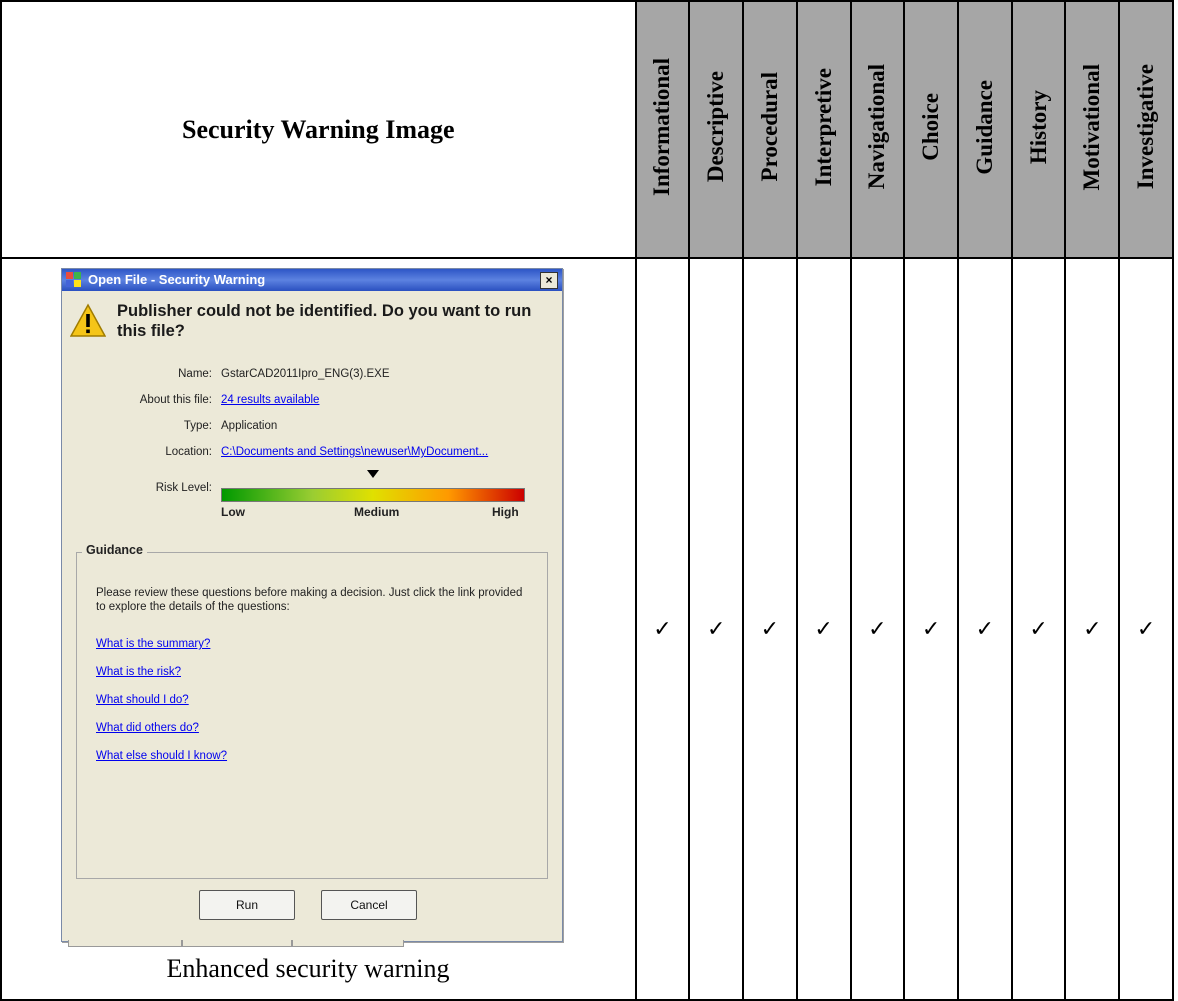 The height and width of the screenshot is (1001, 1178). What do you see at coordinates (73, 279) in the screenshot?
I see `application-icon` at bounding box center [73, 279].